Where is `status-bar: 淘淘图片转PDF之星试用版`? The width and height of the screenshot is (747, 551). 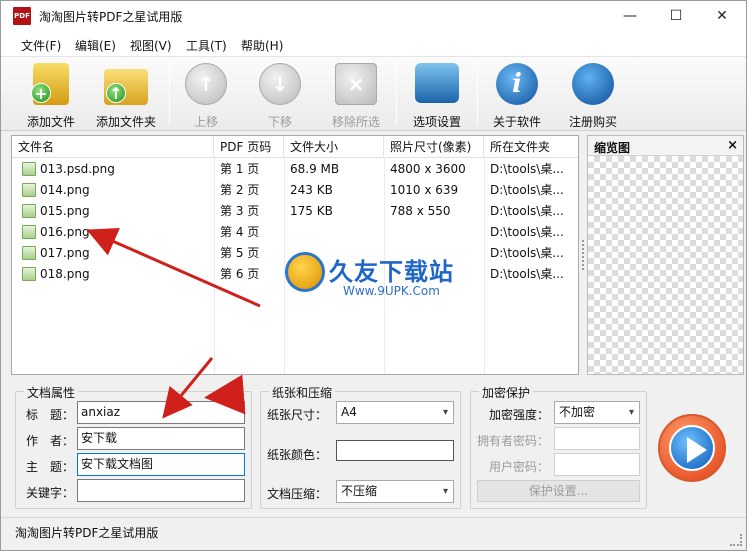 status-bar: 淘淘图片转PDF之星试用版 is located at coordinates (373, 533).